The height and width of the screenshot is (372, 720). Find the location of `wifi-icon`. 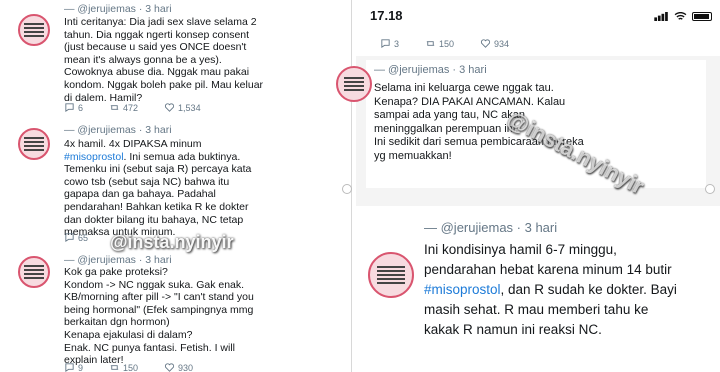

wifi-icon is located at coordinates (680, 16).